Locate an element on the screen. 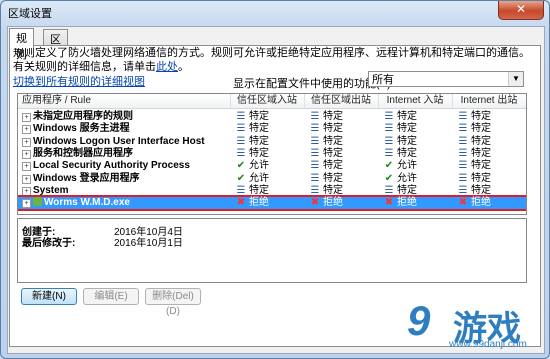 This screenshot has width=550, height=359. table-row: + Windows 服务主进程 ☰ 特定 ☰ 特定 ☰ 特定 ☰ 特定 is located at coordinates (272, 129).